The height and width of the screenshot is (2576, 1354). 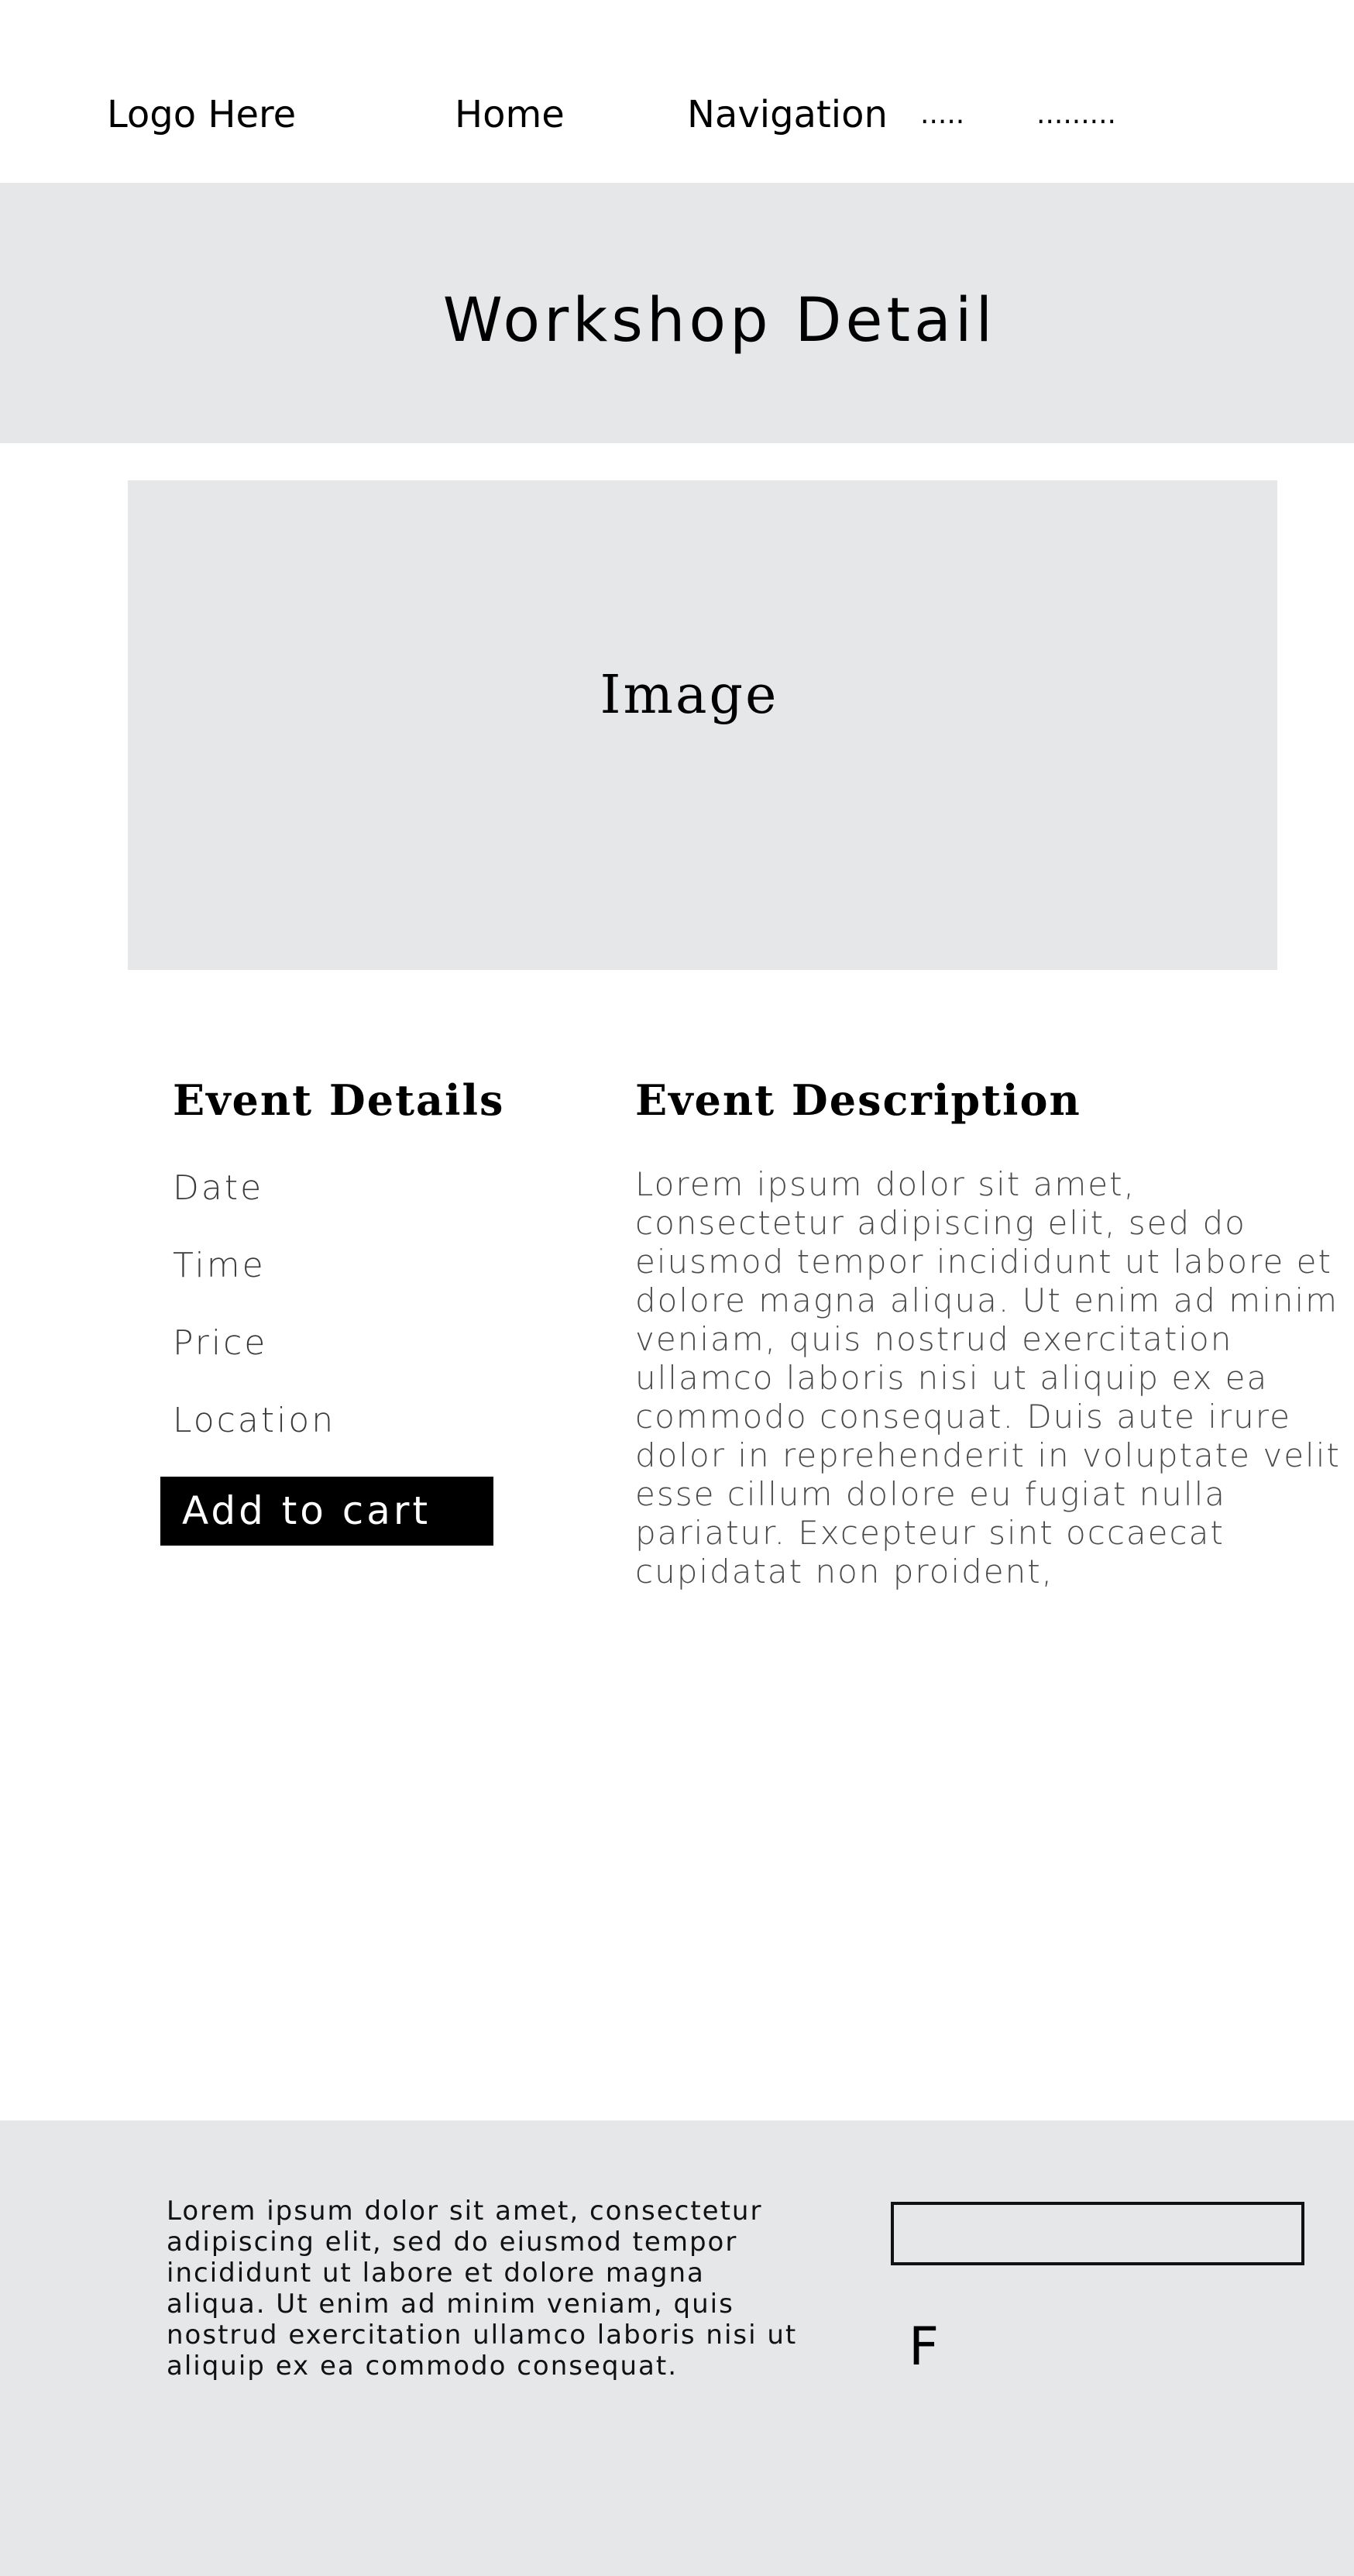 What do you see at coordinates (201, 114) in the screenshot?
I see `logo-link: Logo Here` at bounding box center [201, 114].